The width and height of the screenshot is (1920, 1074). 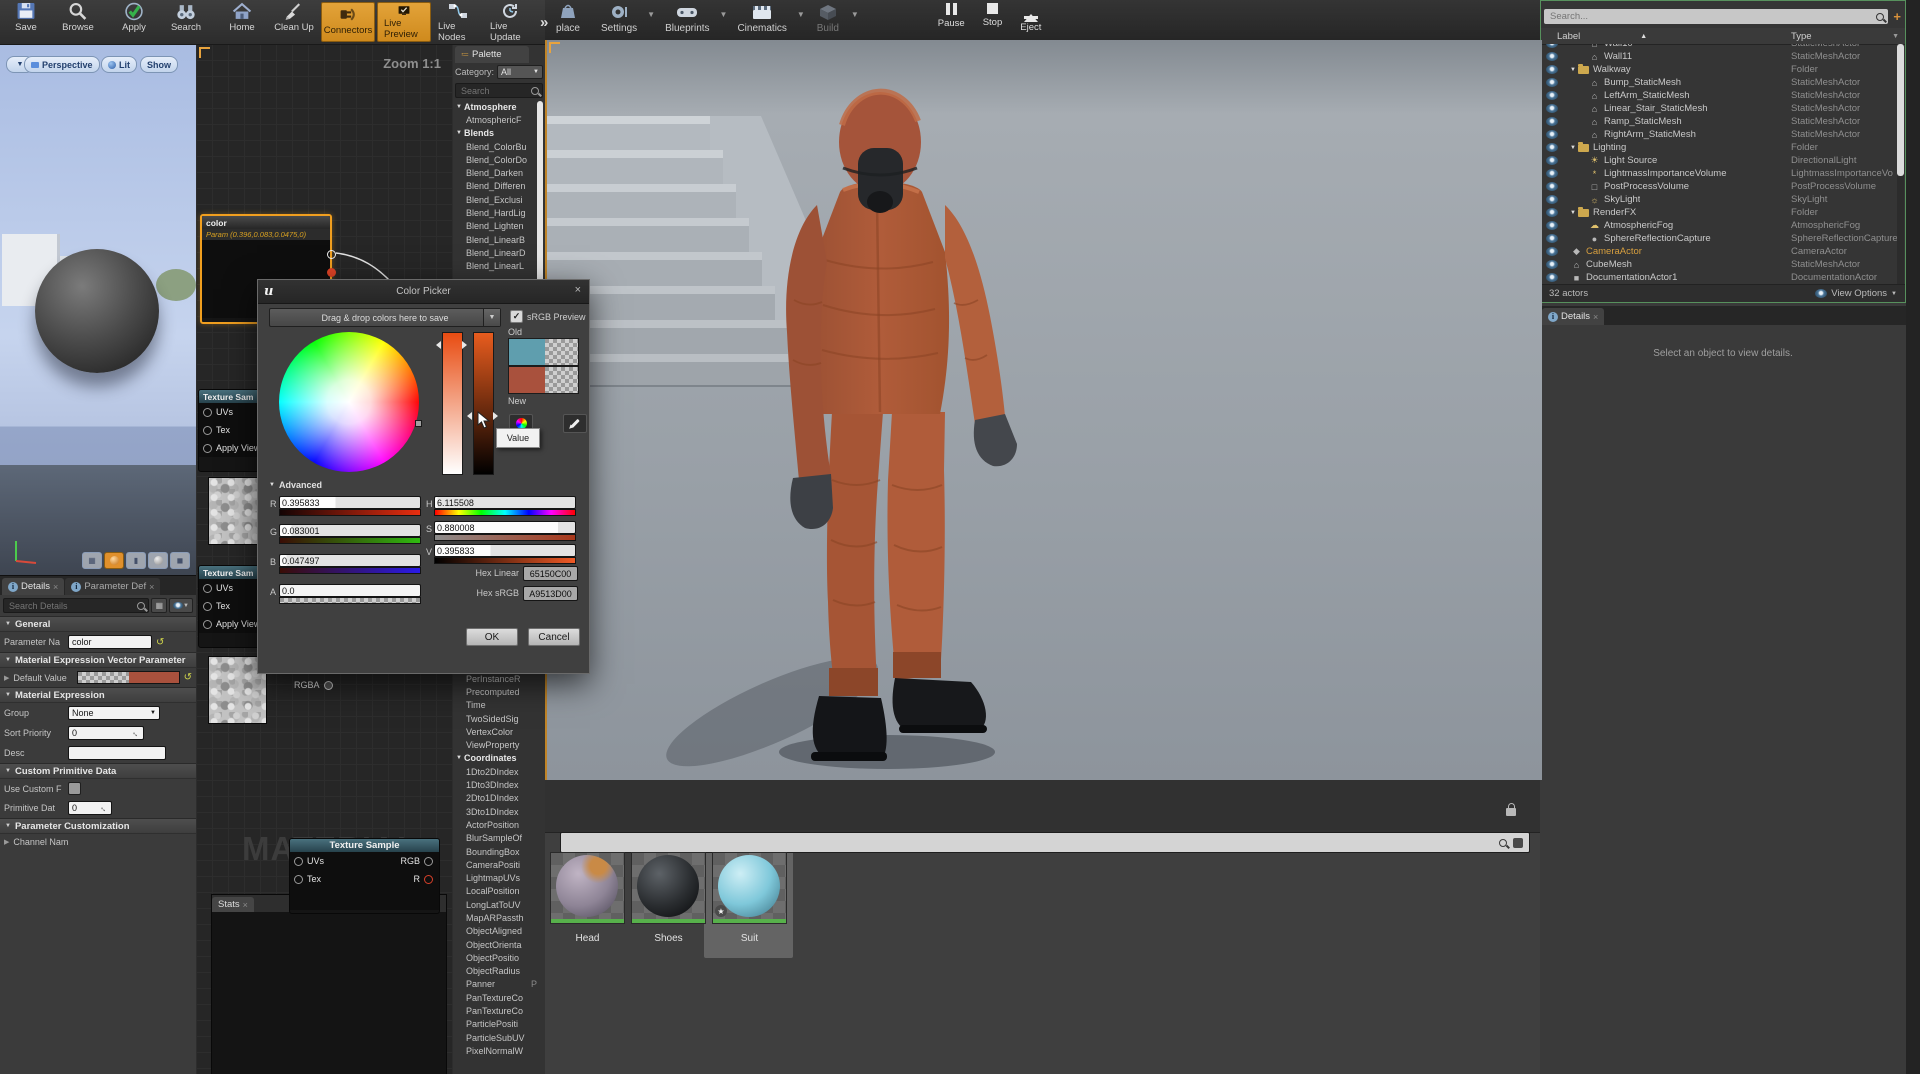 What do you see at coordinates (458, 22) in the screenshot?
I see `live-nodes-toggle: Live Nodes` at bounding box center [458, 22].